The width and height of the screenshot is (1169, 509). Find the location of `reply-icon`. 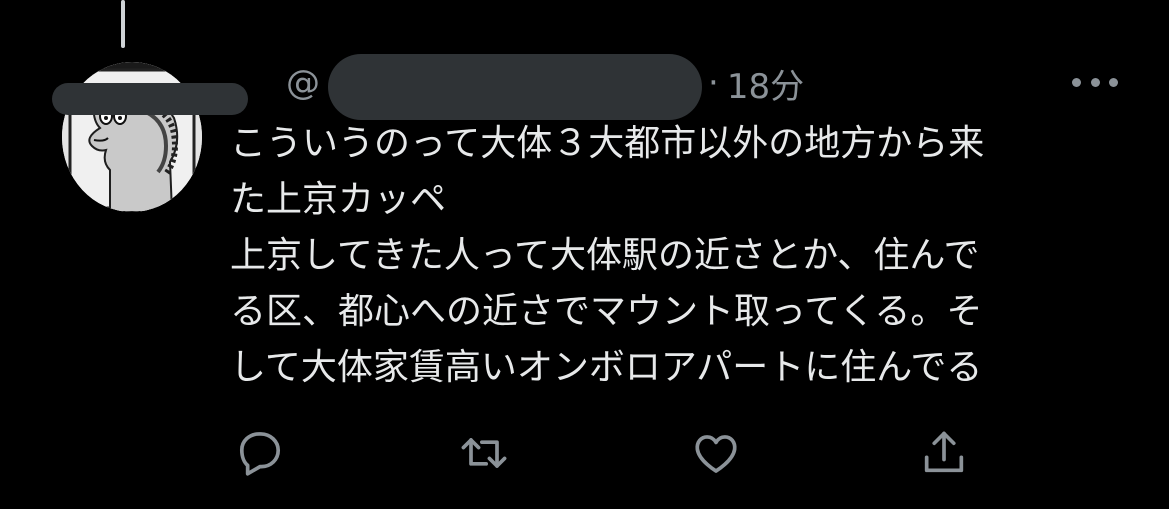

reply-icon is located at coordinates (260, 454).